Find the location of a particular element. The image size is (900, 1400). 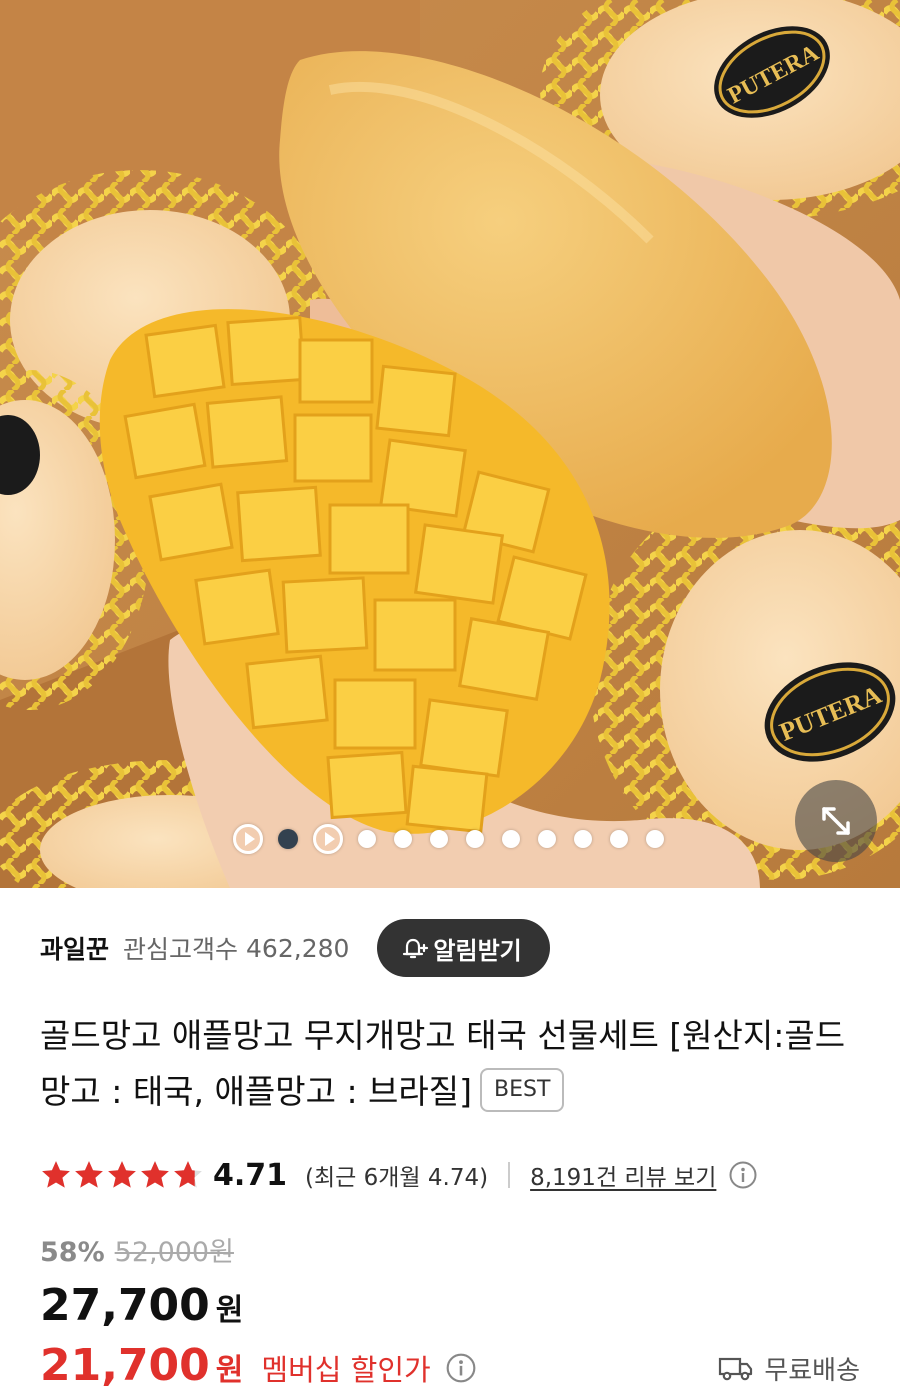

rating-recent: (최근 6개월 4.74) is located at coordinates (397, 1178).